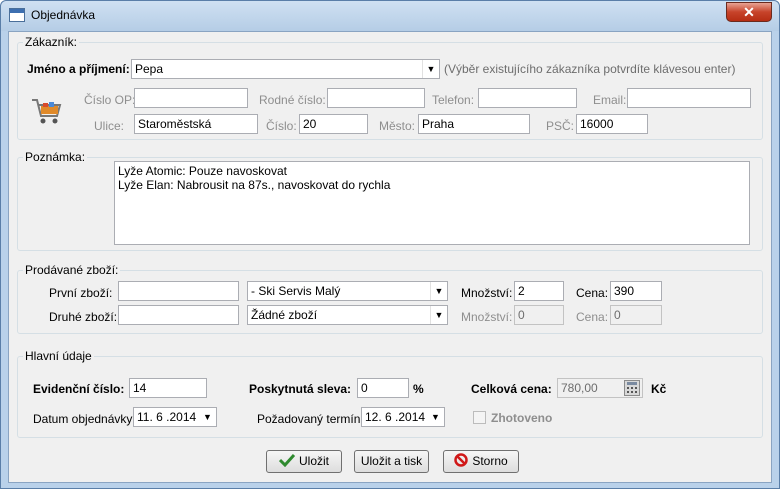  What do you see at coordinates (168, 388) in the screenshot?
I see `record-number-field: 14` at bounding box center [168, 388].